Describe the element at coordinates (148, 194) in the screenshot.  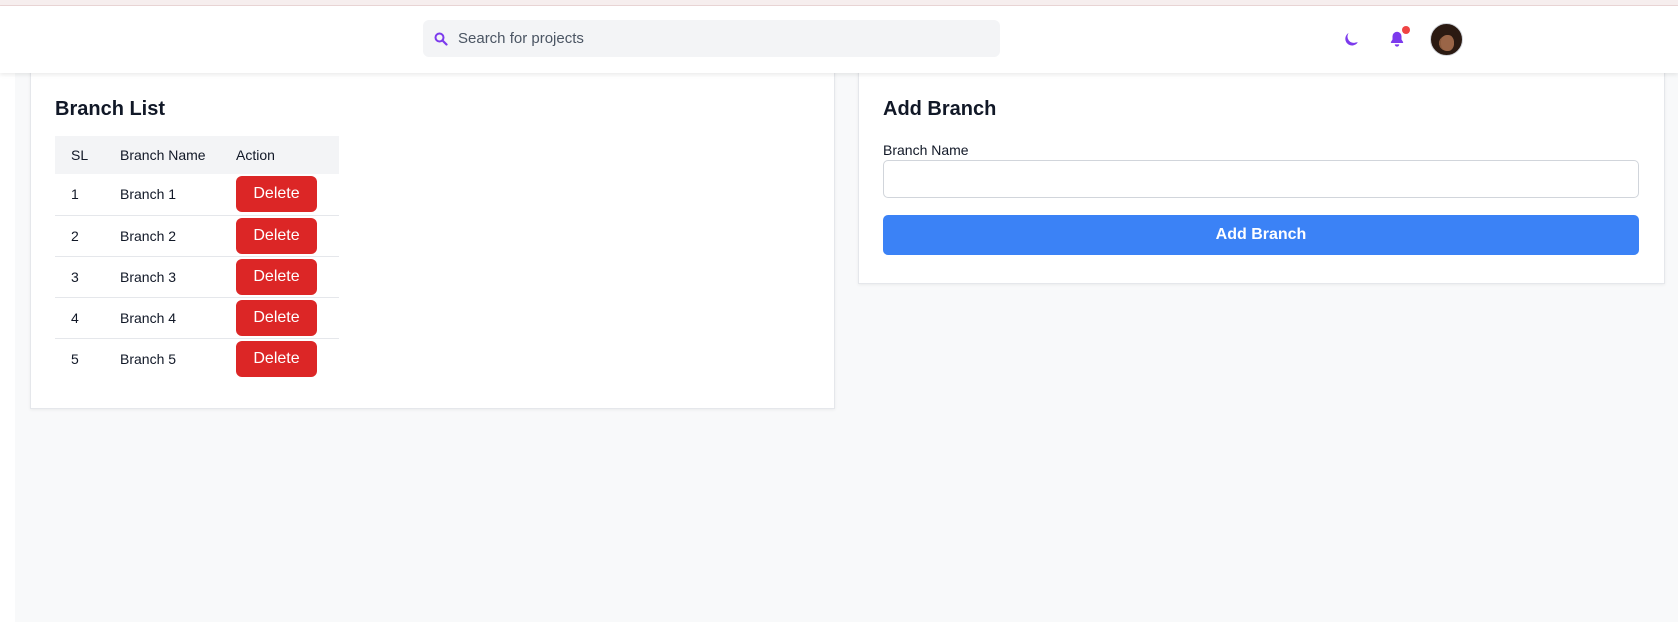
I see `row-branch-name: Branch 1` at that location.